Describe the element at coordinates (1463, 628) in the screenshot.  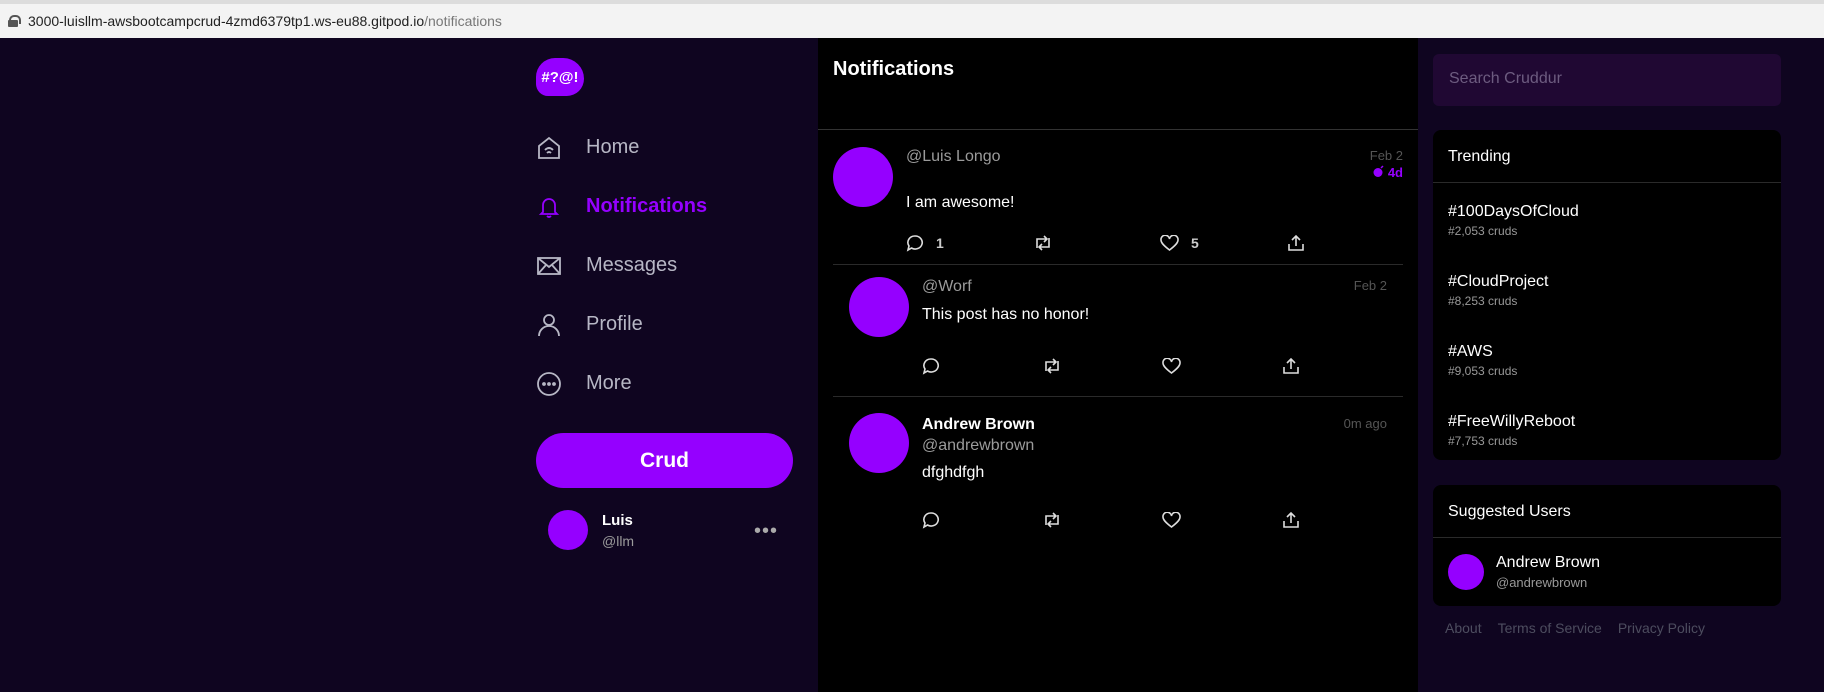
I see `footer-link-about: About` at that location.